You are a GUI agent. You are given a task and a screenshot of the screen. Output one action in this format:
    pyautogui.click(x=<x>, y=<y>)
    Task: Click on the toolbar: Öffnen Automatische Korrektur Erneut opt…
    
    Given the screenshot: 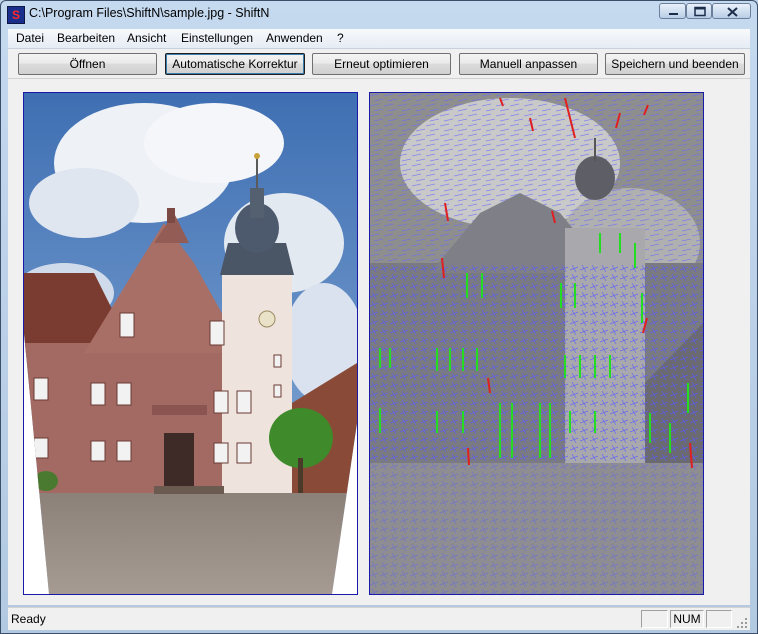 What is the action you would take?
    pyautogui.click(x=379, y=64)
    